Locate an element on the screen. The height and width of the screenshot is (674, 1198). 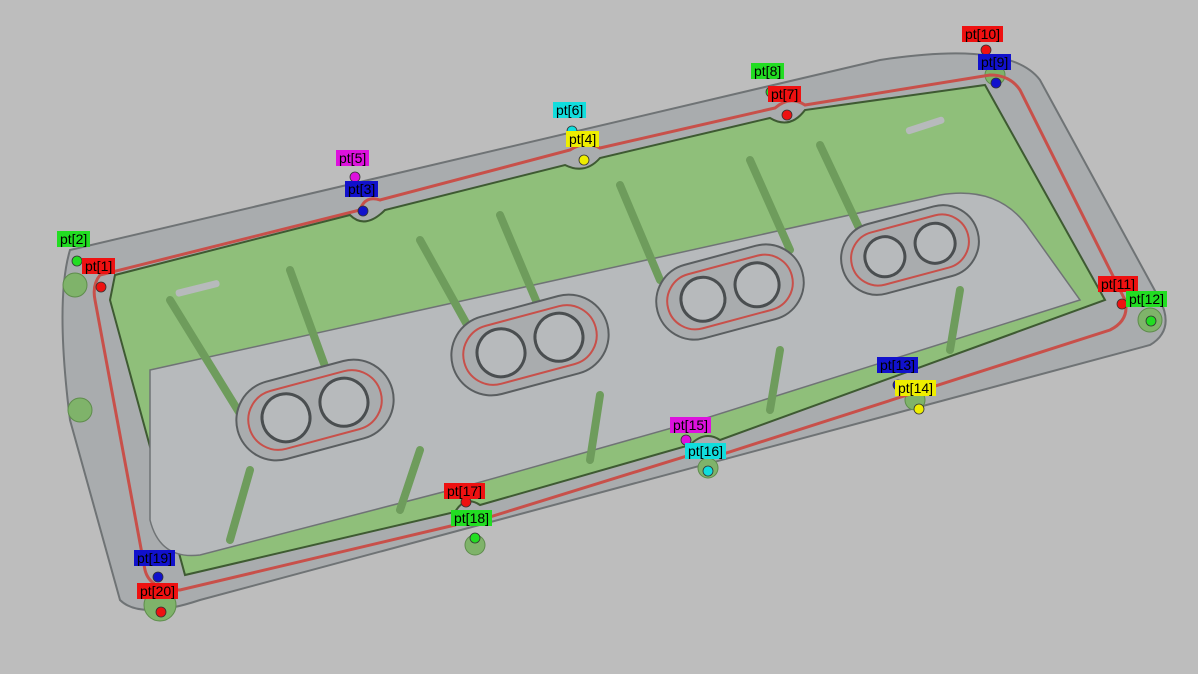
point-label-15: pt[15] is located at coordinates (691, 425).